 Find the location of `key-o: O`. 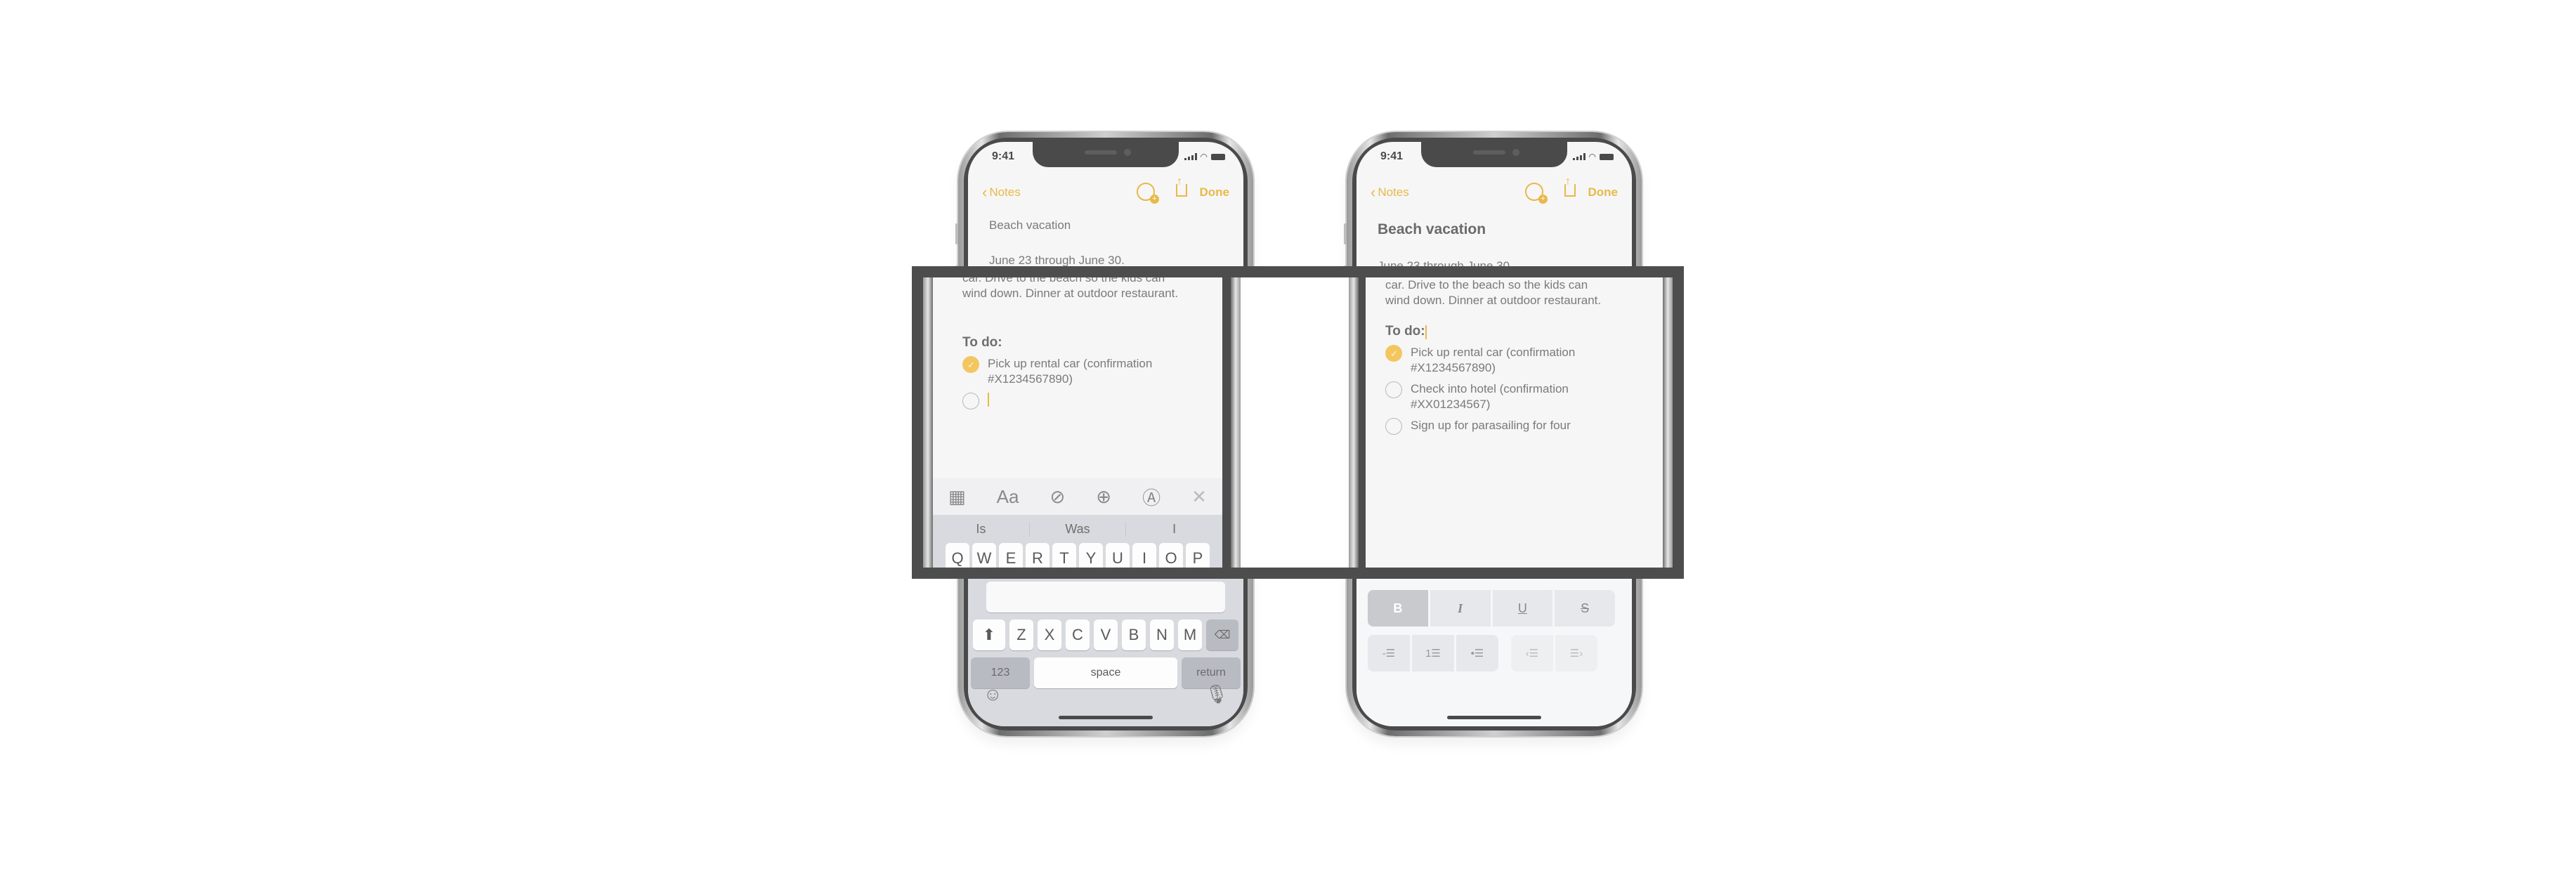

key-o: O is located at coordinates (1171, 555).